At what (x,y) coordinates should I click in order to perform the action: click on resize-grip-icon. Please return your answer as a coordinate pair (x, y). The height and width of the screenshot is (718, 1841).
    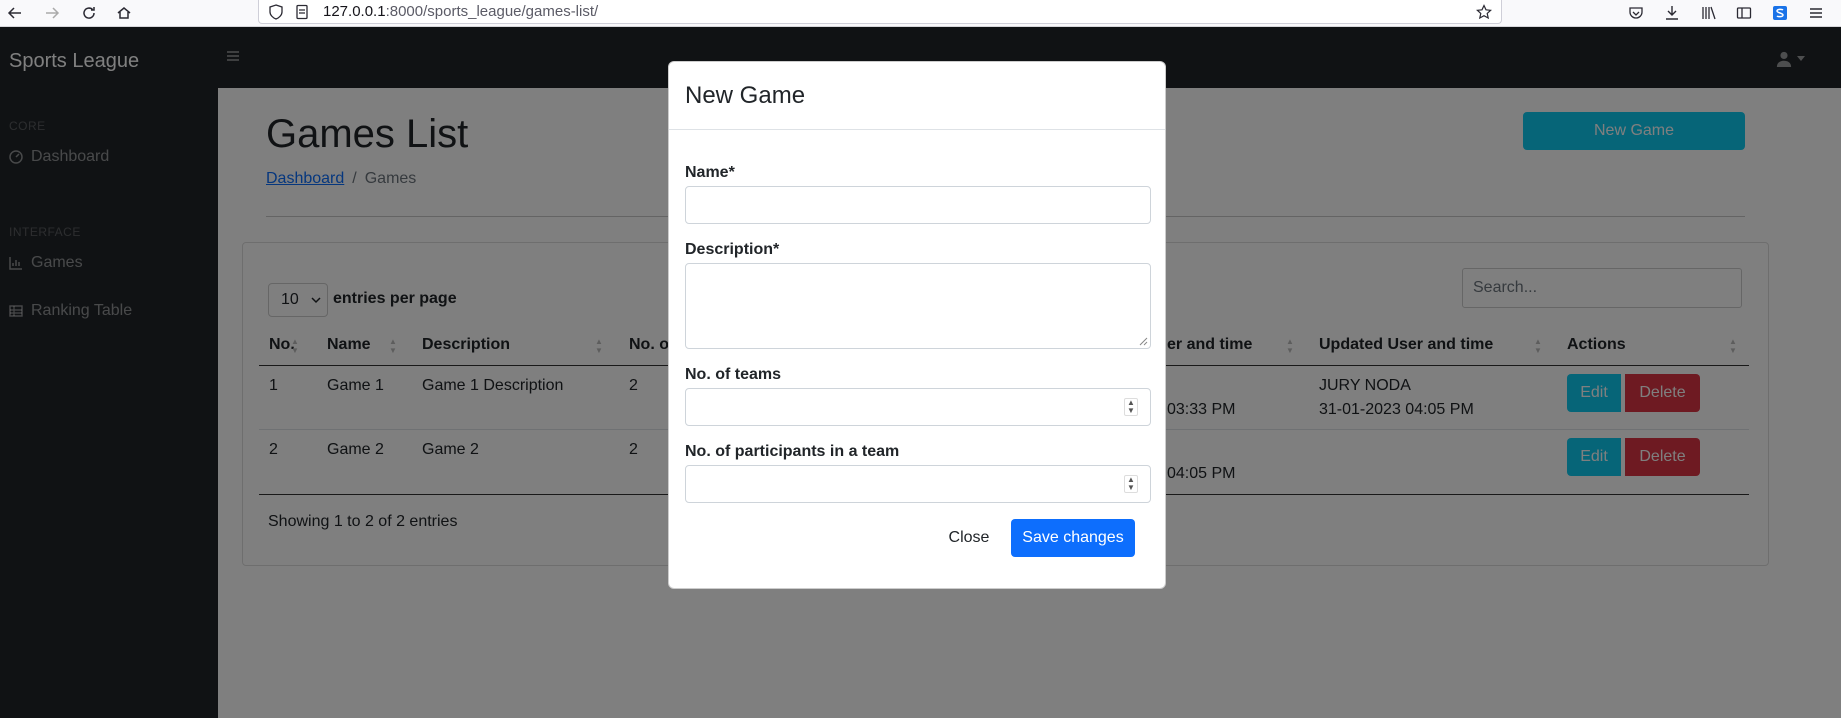
    Looking at the image, I should click on (1143, 341).